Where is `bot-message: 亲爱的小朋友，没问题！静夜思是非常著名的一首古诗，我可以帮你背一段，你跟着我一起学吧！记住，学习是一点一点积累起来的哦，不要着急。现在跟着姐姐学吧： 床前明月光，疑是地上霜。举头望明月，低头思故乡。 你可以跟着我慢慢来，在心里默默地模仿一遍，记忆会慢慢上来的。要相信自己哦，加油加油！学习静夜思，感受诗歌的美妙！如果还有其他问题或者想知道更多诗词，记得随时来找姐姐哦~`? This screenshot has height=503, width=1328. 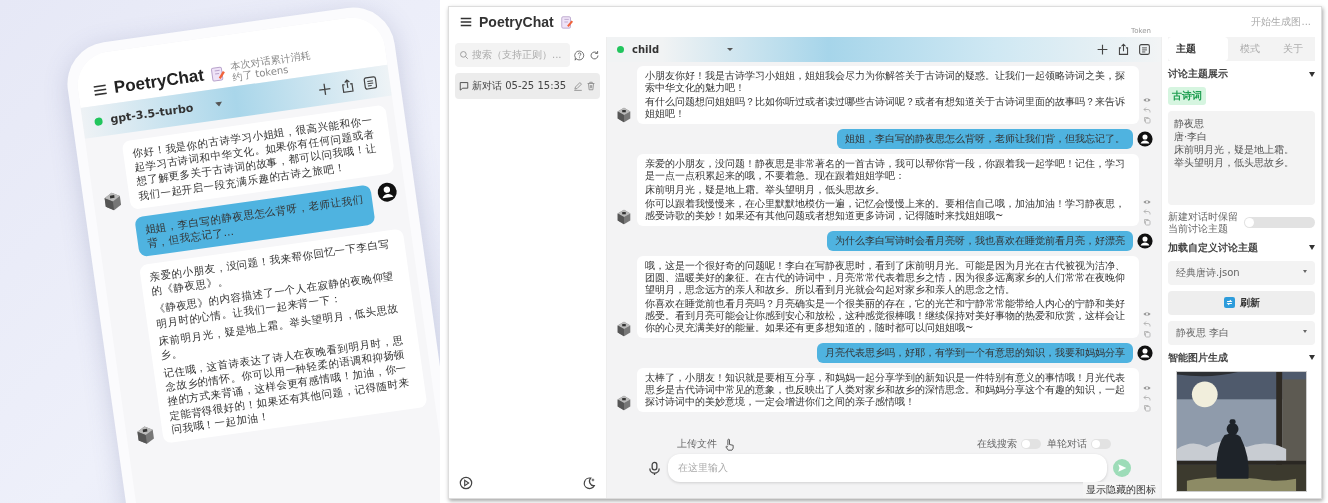
bot-message: 亲爱的小朋友，没问题！静夜思是非常著名的一首古诗，我可以帮你背一段，你跟着我一起学吧！记住，学习是一点一点积累起来的哦，不要着急。现在跟着姐姐学吧： 床前明月光，疑是地上霜。举头望明月，低头思故乡。 你可以跟着我慢慢来，在心里默默地模仿一遍，记忆会慢慢上来的。要相信自己哦，加油加油！学习静夜思，感受诗歌的美妙！如果还有其他问题或者想知道更多诗词，记得随时来找姐姐哦~ is located at coordinates (888, 190).